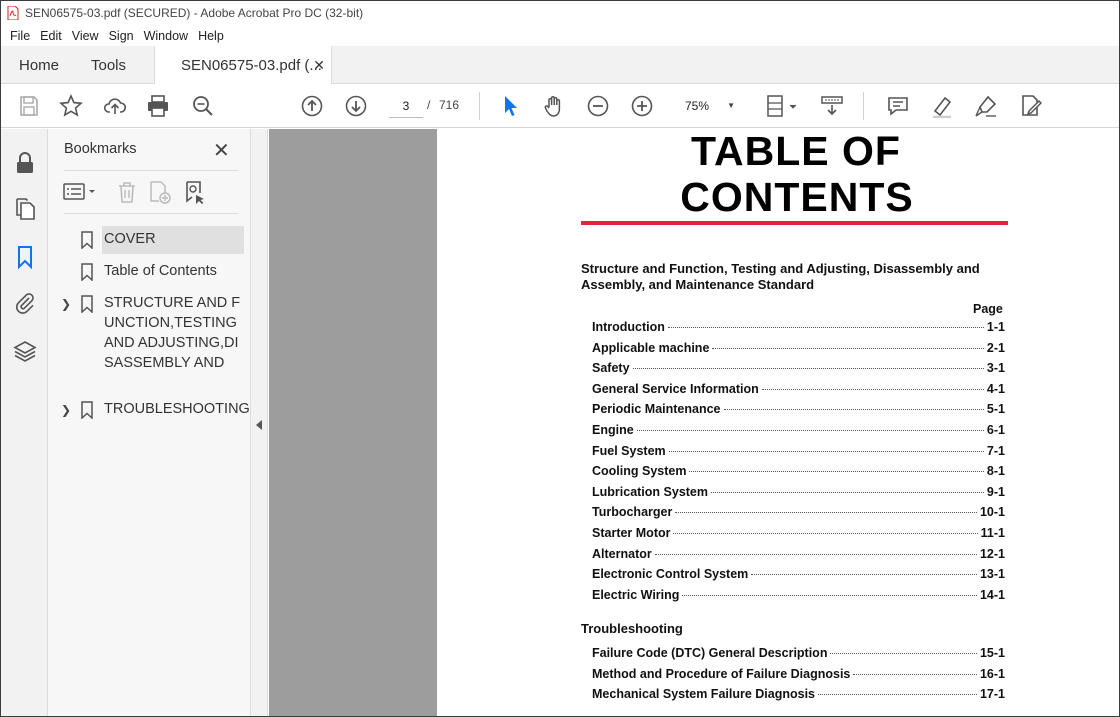  I want to click on tab-home: Home, so click(39, 65).